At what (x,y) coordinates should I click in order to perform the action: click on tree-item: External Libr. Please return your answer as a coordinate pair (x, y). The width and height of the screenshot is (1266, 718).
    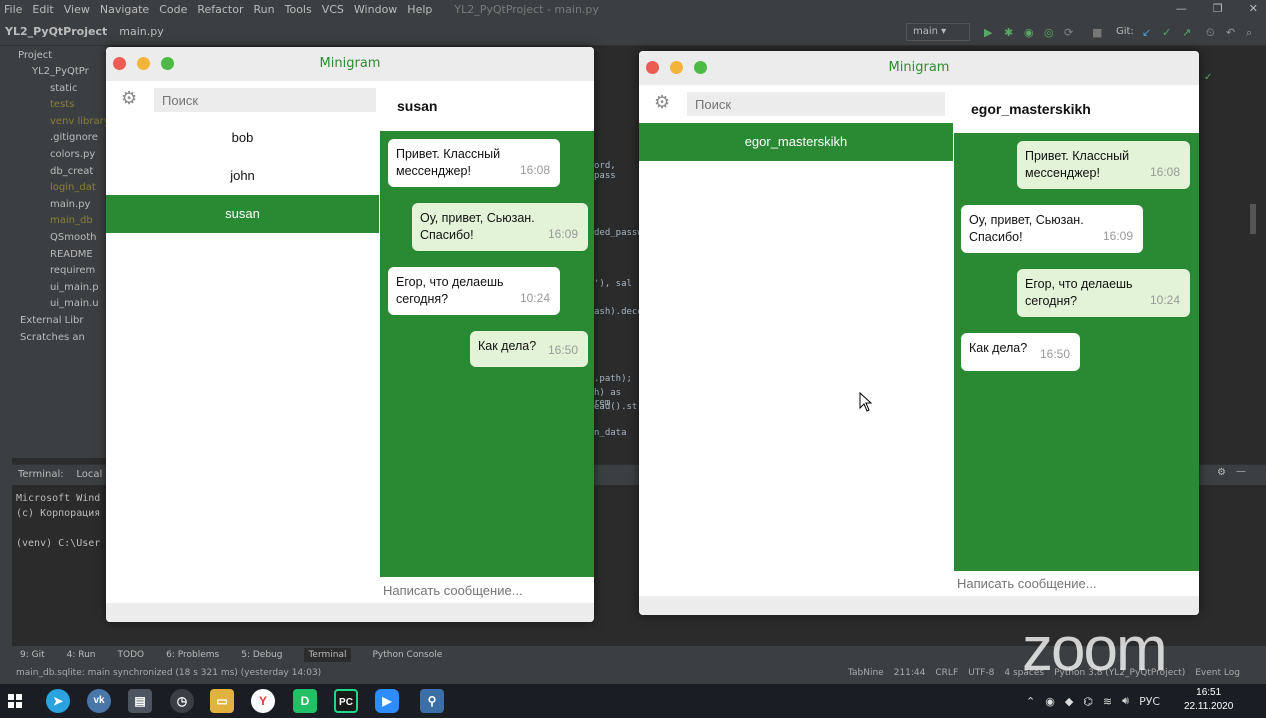
    Looking at the image, I should click on (60, 323).